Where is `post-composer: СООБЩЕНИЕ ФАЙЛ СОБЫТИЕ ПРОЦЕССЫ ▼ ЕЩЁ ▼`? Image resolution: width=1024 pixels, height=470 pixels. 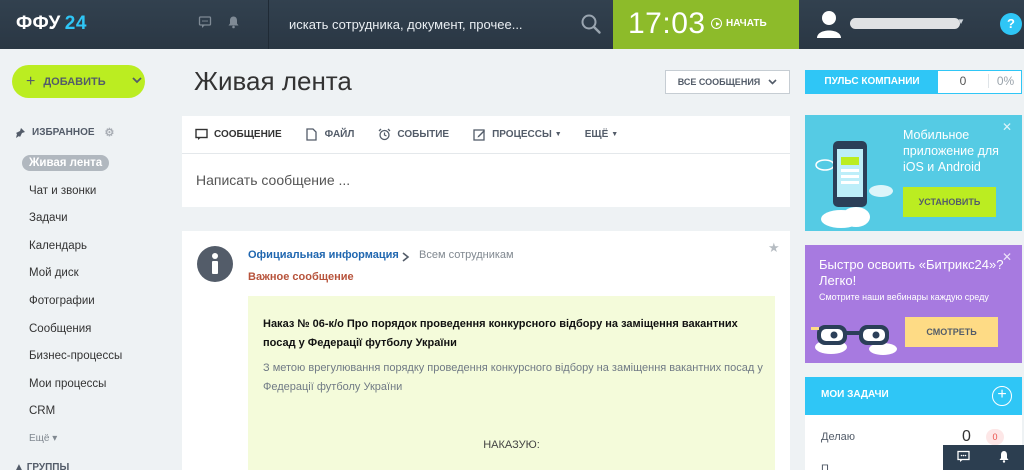 post-composer: СООБЩЕНИЕ ФАЙЛ СОБЫТИЕ ПРОЦЕССЫ ▼ ЕЩЁ ▼ is located at coordinates (486, 161).